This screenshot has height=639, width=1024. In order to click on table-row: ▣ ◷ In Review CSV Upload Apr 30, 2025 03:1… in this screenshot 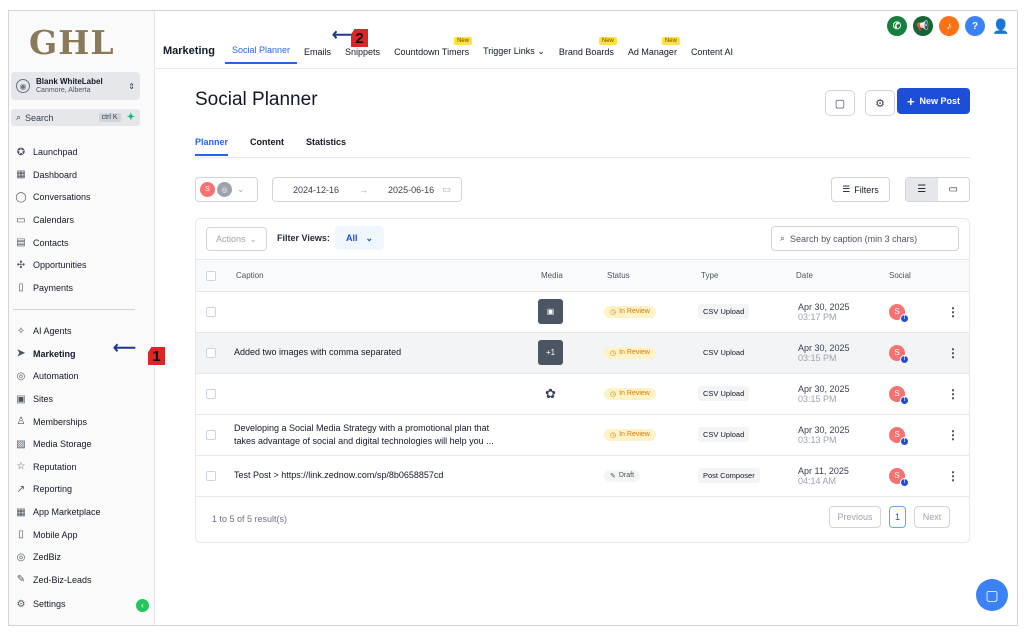, I will do `click(582, 312)`.